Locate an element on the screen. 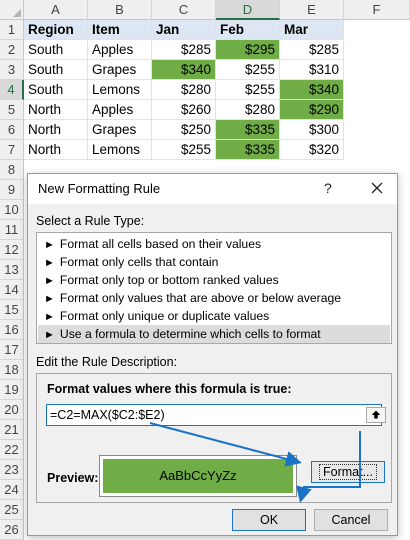  rule-type-item: ► Format only unique or duplicate values is located at coordinates (214, 316).